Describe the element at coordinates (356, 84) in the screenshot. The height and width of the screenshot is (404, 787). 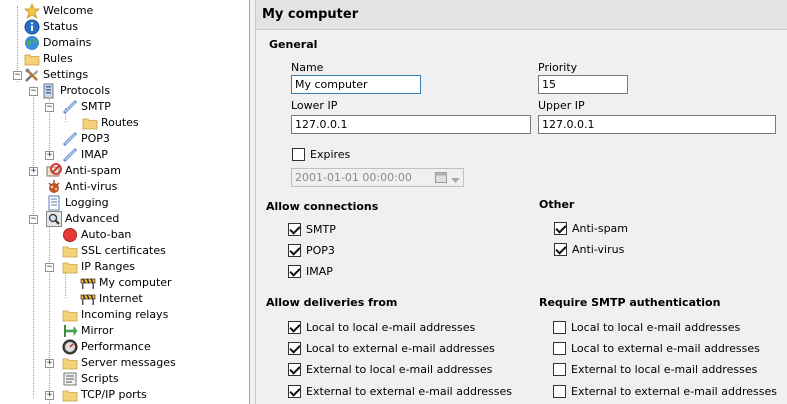
I see `name-field: My computer` at that location.